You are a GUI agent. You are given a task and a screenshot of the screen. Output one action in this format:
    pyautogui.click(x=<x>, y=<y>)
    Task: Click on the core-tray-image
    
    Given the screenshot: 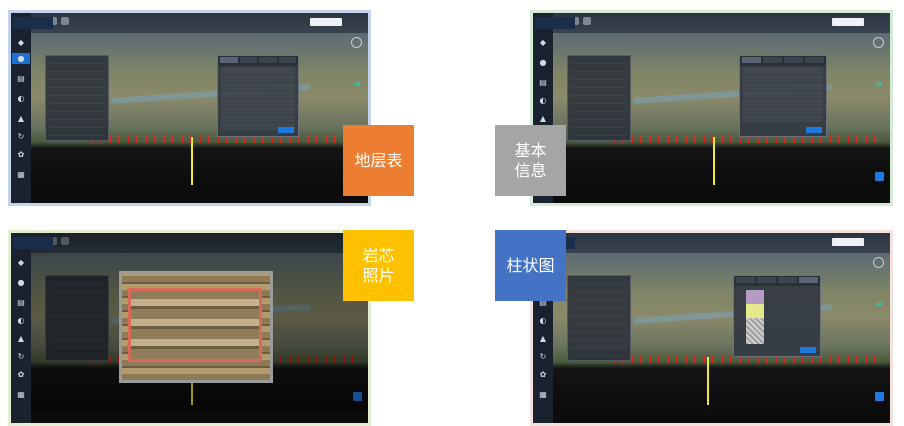 What is the action you would take?
    pyautogui.click(x=195, y=325)
    